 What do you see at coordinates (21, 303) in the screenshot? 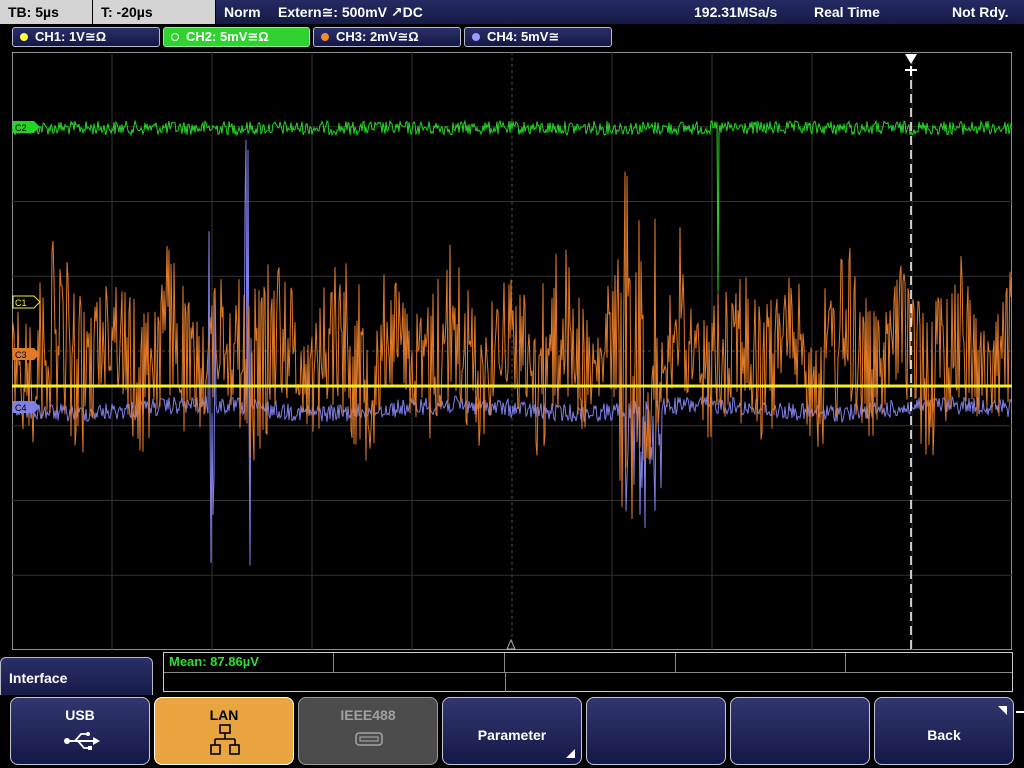
I see `ch1-marker-label: C1` at bounding box center [21, 303].